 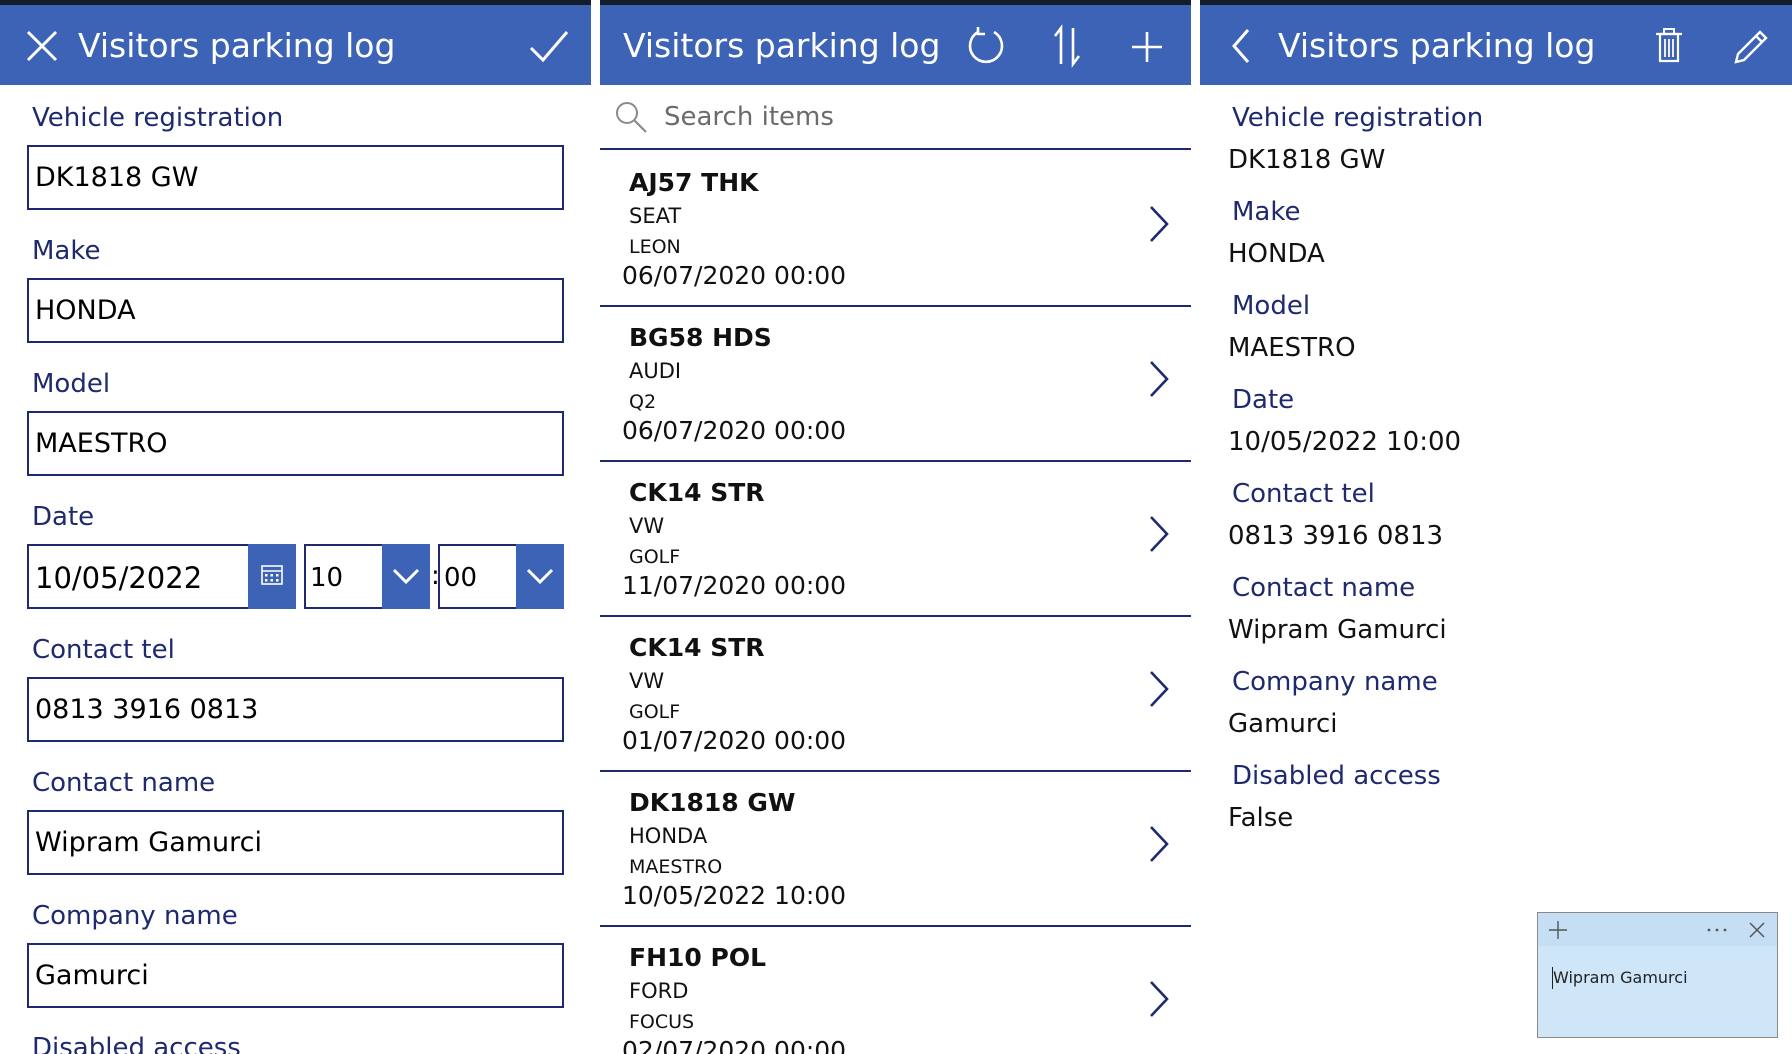 What do you see at coordinates (734, 740) in the screenshot?
I see `item-date: 01/07/2020 00:00` at bounding box center [734, 740].